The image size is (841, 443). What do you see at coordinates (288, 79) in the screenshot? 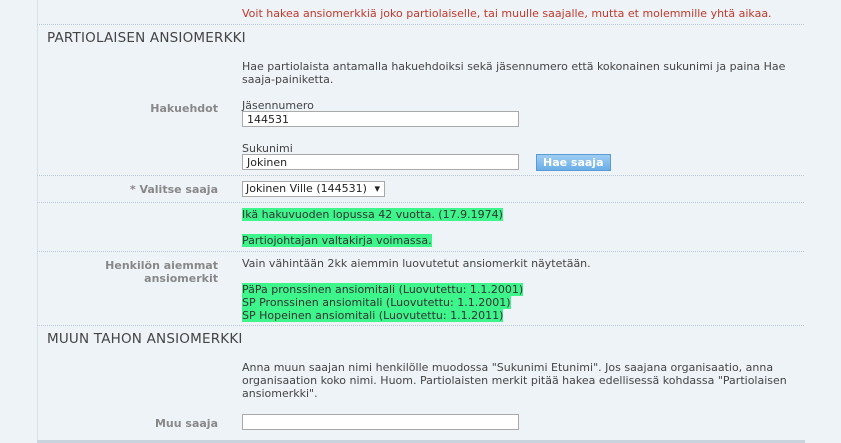
I see `instructions-line: saaja-painiketta.` at bounding box center [288, 79].